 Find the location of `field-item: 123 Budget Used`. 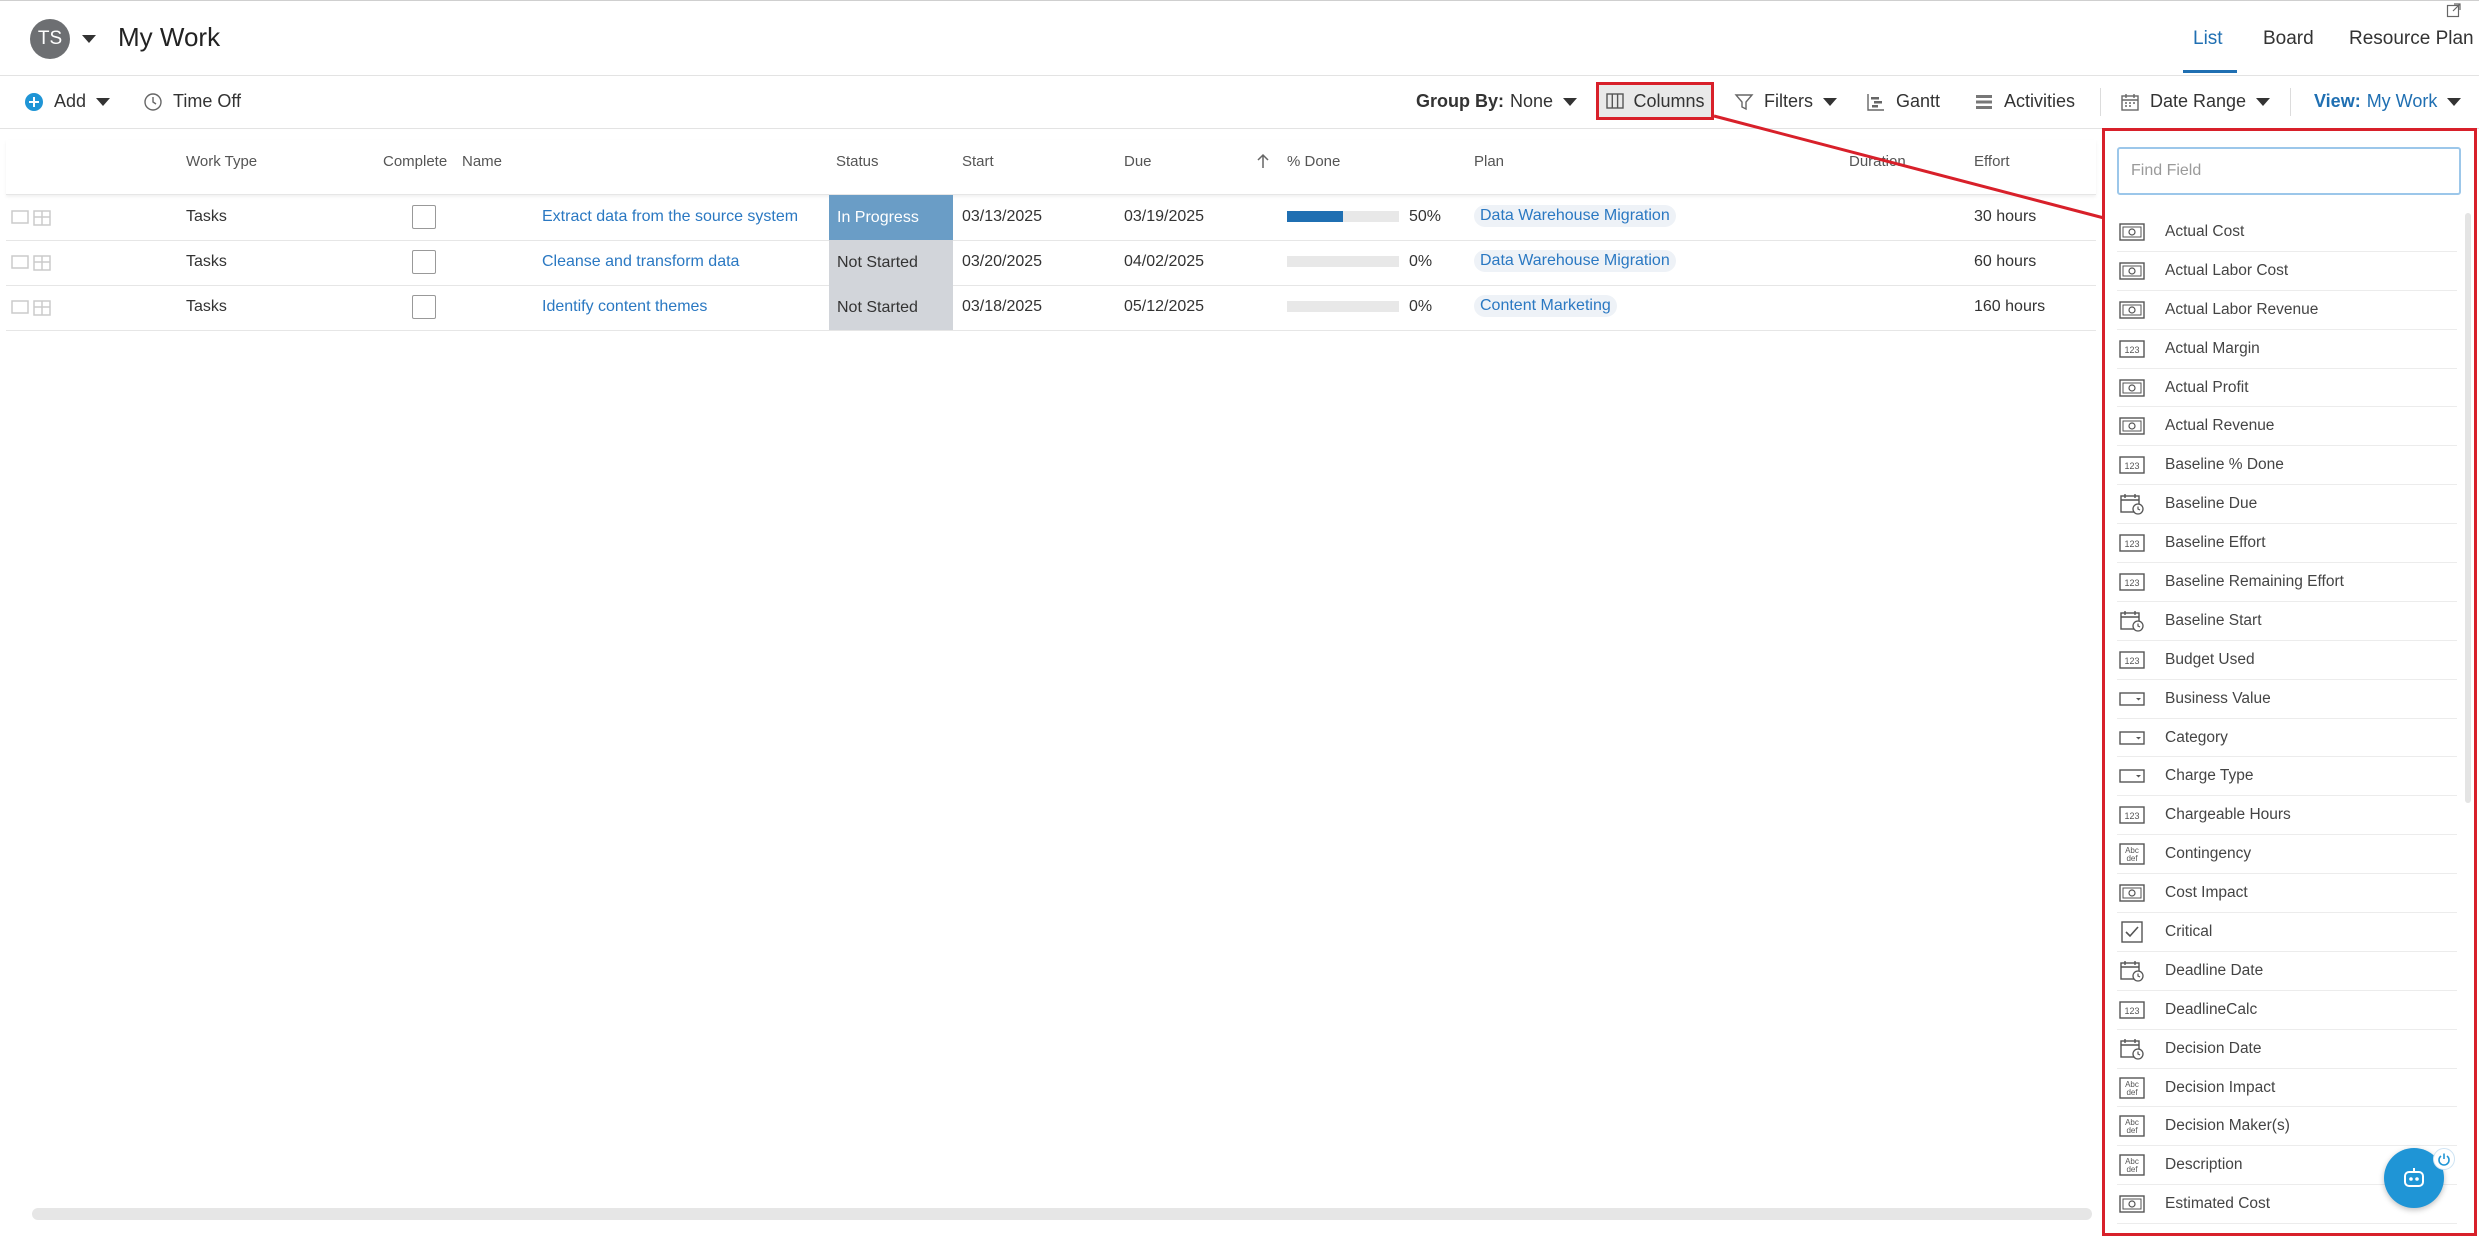

field-item: 123 Budget Used is located at coordinates (2287, 660).